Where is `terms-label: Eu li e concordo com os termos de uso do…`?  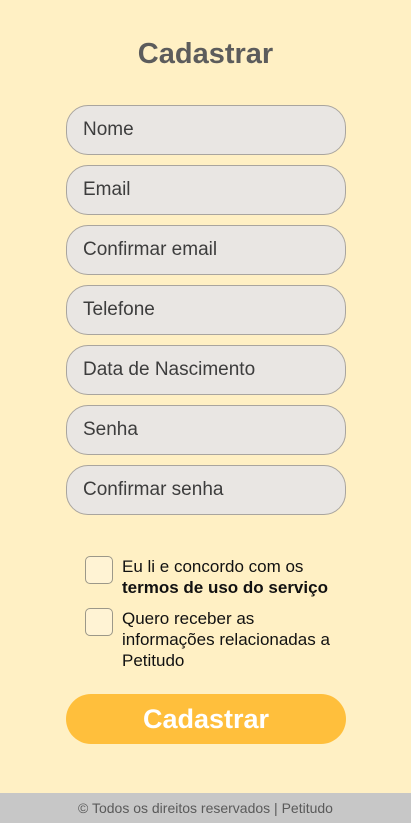 terms-label: Eu li e concordo com os termos de uso do… is located at coordinates (229, 577).